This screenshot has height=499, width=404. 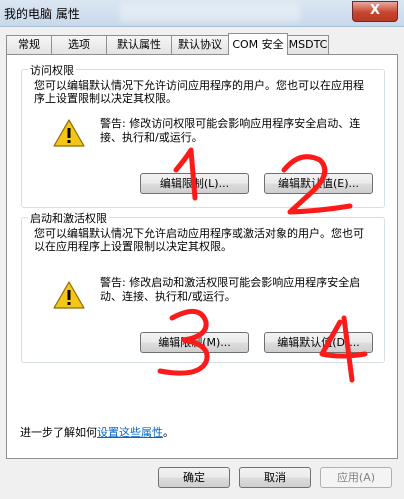 I want to click on ok-button: 确定, so click(x=194, y=477).